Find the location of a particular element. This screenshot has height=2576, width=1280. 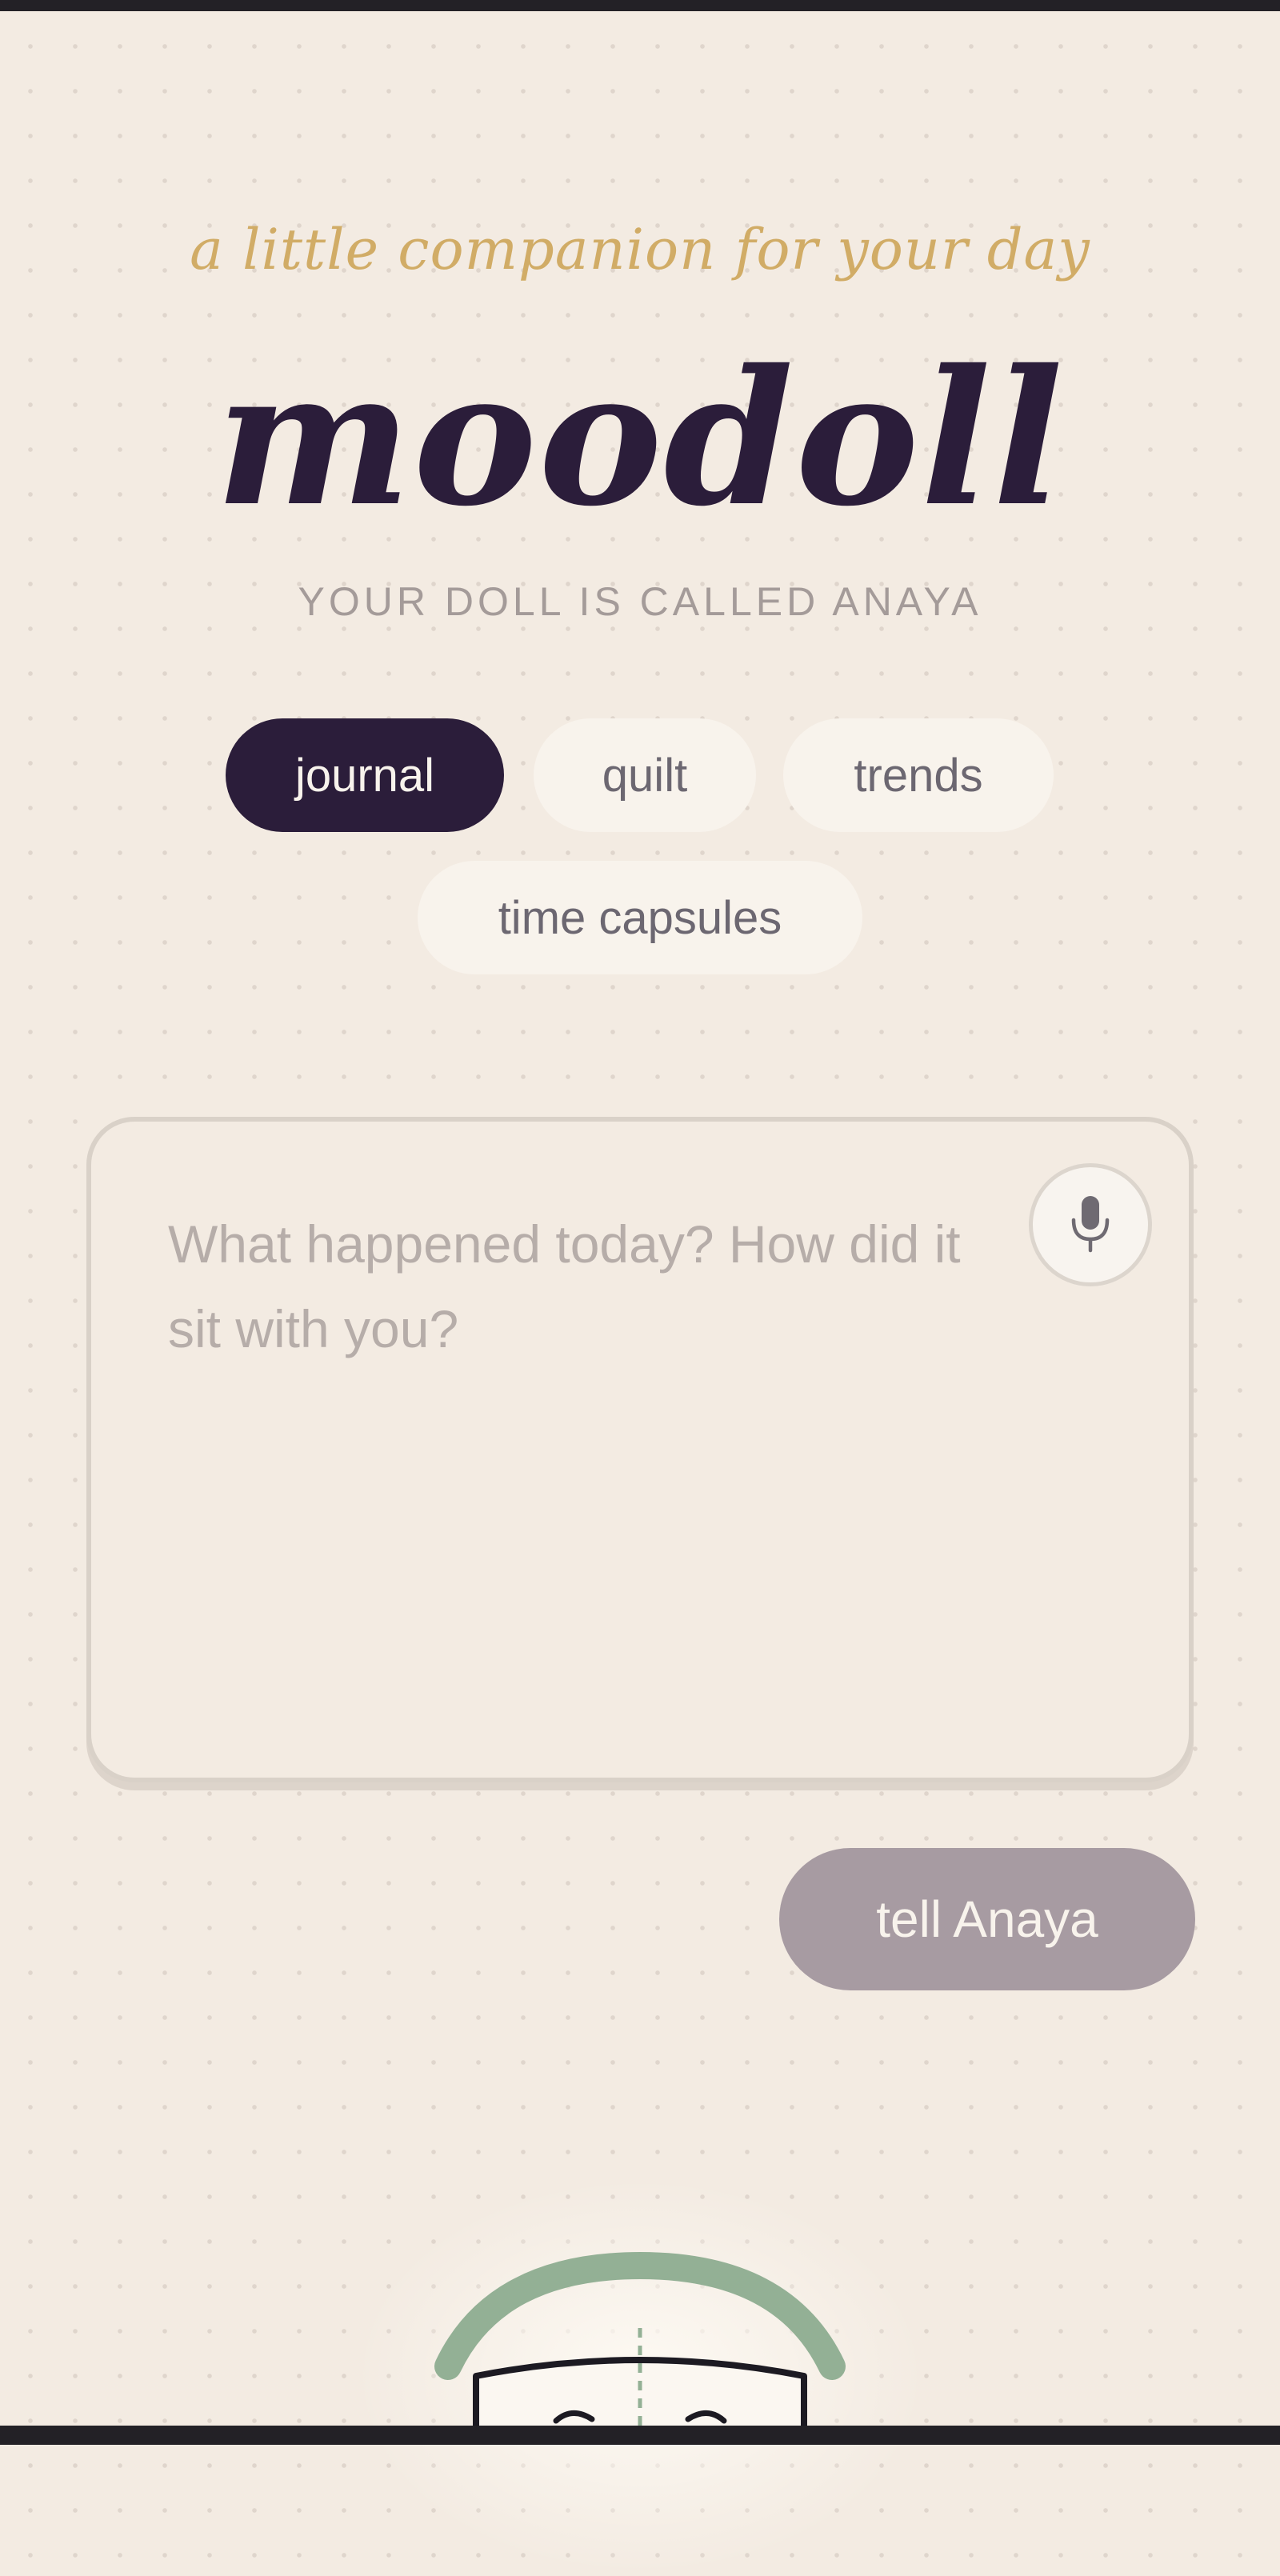

microphone-icon is located at coordinates (1090, 1225).